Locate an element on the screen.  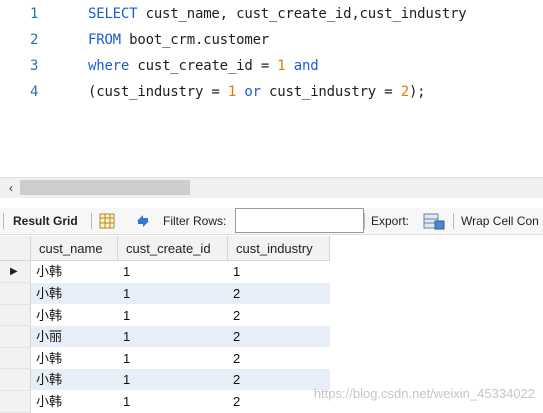
horizontal-scrollbar: ‹ is located at coordinates (271, 187).